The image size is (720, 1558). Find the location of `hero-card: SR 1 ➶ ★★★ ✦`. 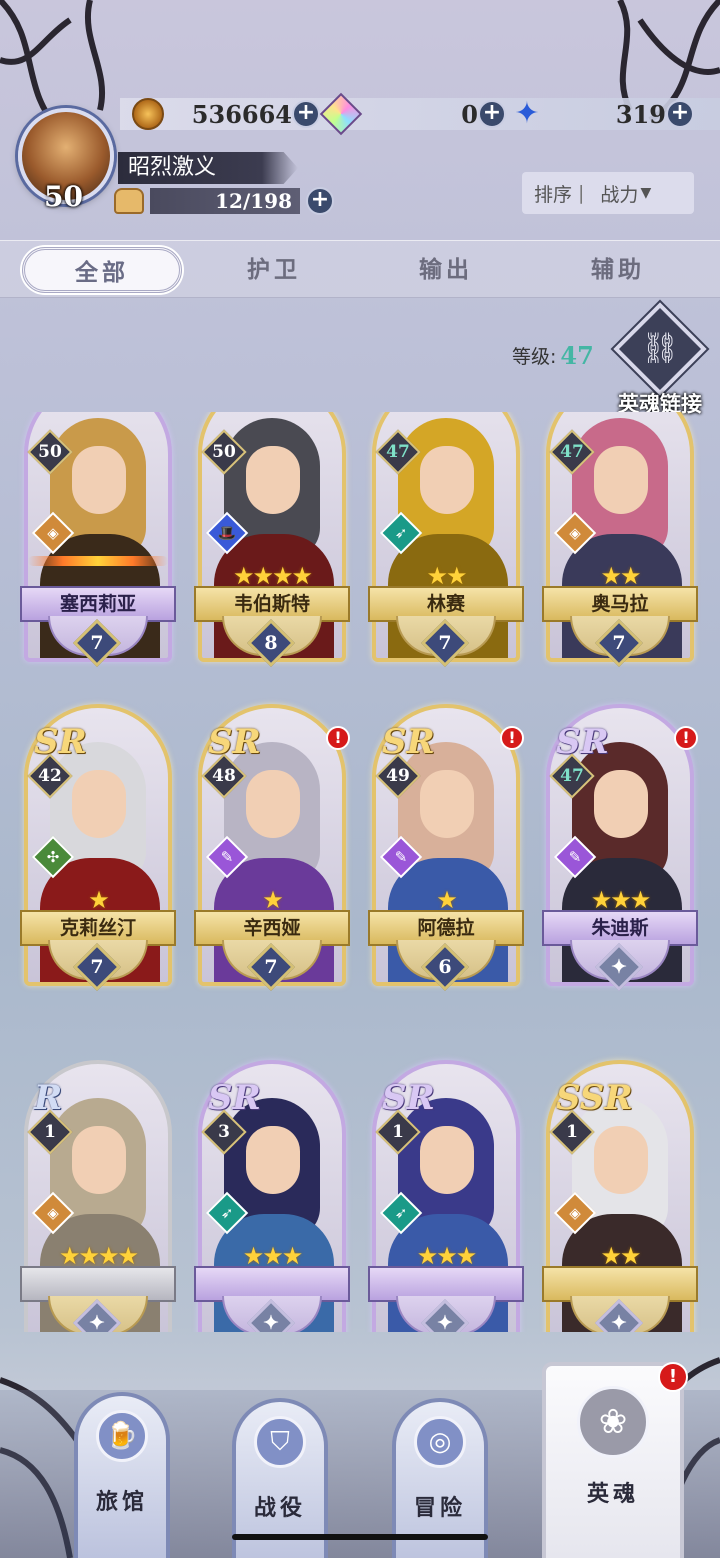

hero-card: SR 1 ➶ ★★★ ✦ is located at coordinates (446, 1196).